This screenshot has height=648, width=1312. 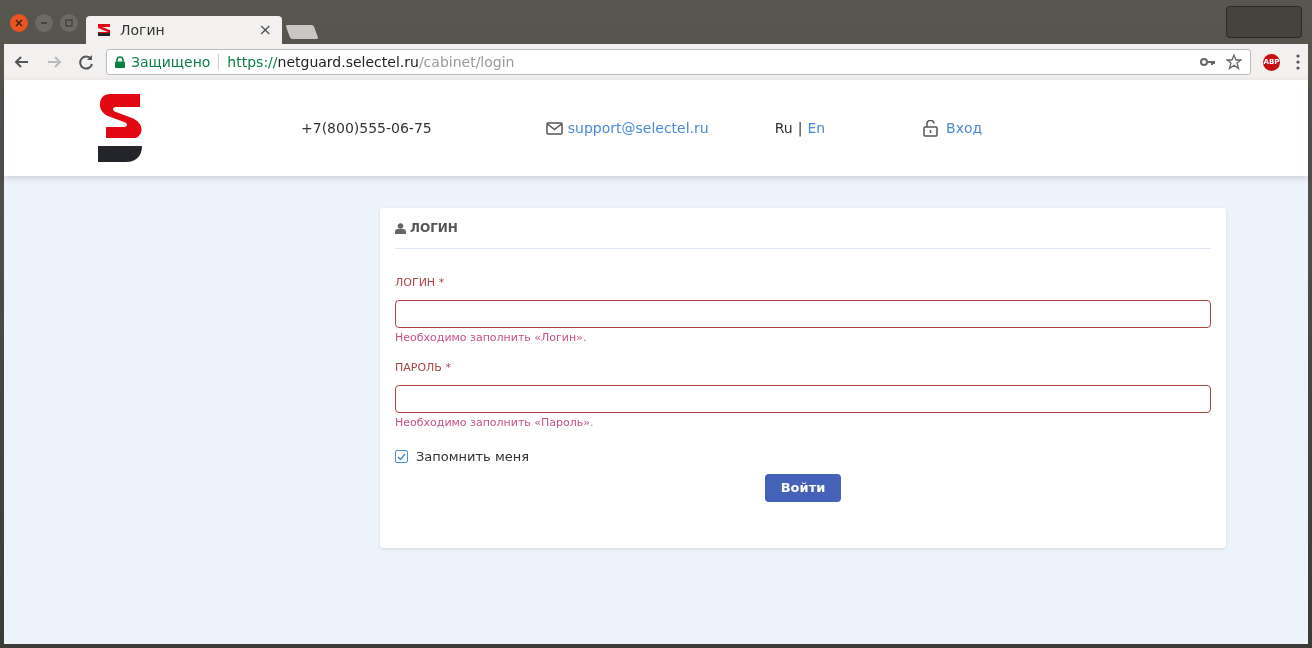 What do you see at coordinates (931, 128) in the screenshot?
I see `unlock-icon` at bounding box center [931, 128].